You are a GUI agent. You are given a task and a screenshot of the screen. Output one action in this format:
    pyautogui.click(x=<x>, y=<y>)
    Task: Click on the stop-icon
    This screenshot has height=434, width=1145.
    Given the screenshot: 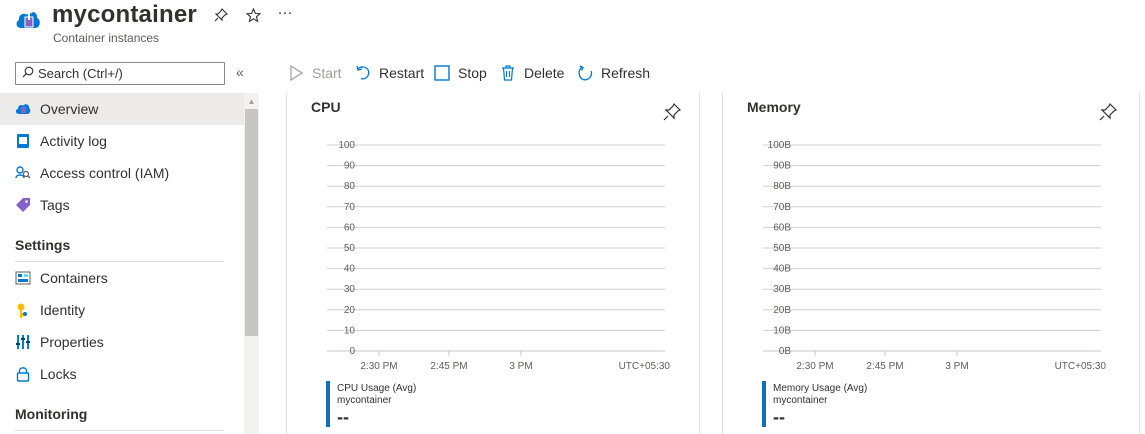 What is the action you would take?
    pyautogui.click(x=442, y=73)
    